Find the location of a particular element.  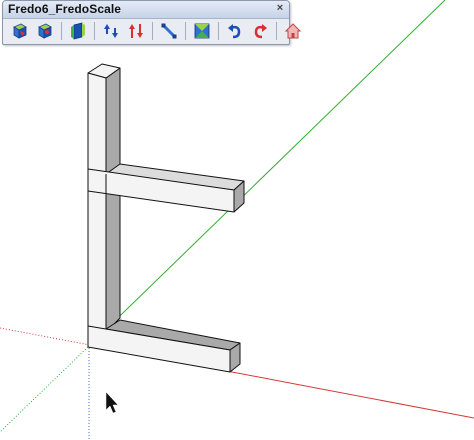

twist-icon is located at coordinates (136, 31).